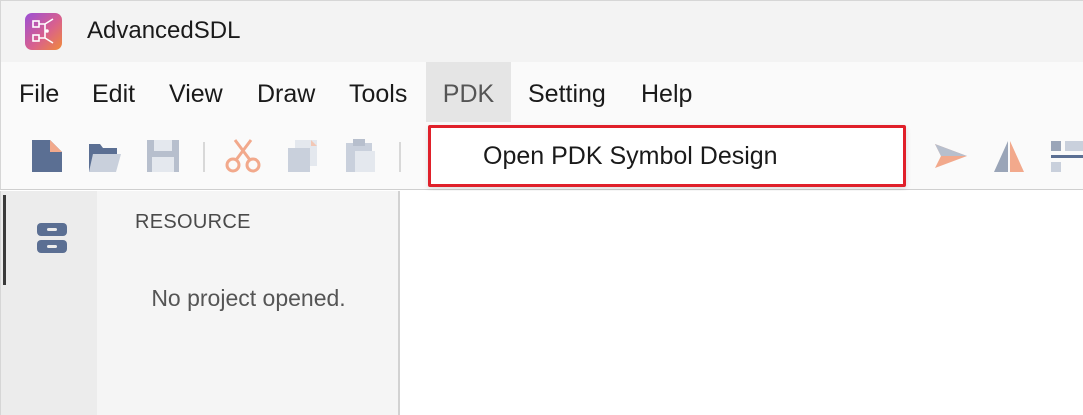 Image resolution: width=1083 pixels, height=415 pixels. I want to click on pdk-dropdown-menu: Open PDK Symbol Design, so click(667, 156).